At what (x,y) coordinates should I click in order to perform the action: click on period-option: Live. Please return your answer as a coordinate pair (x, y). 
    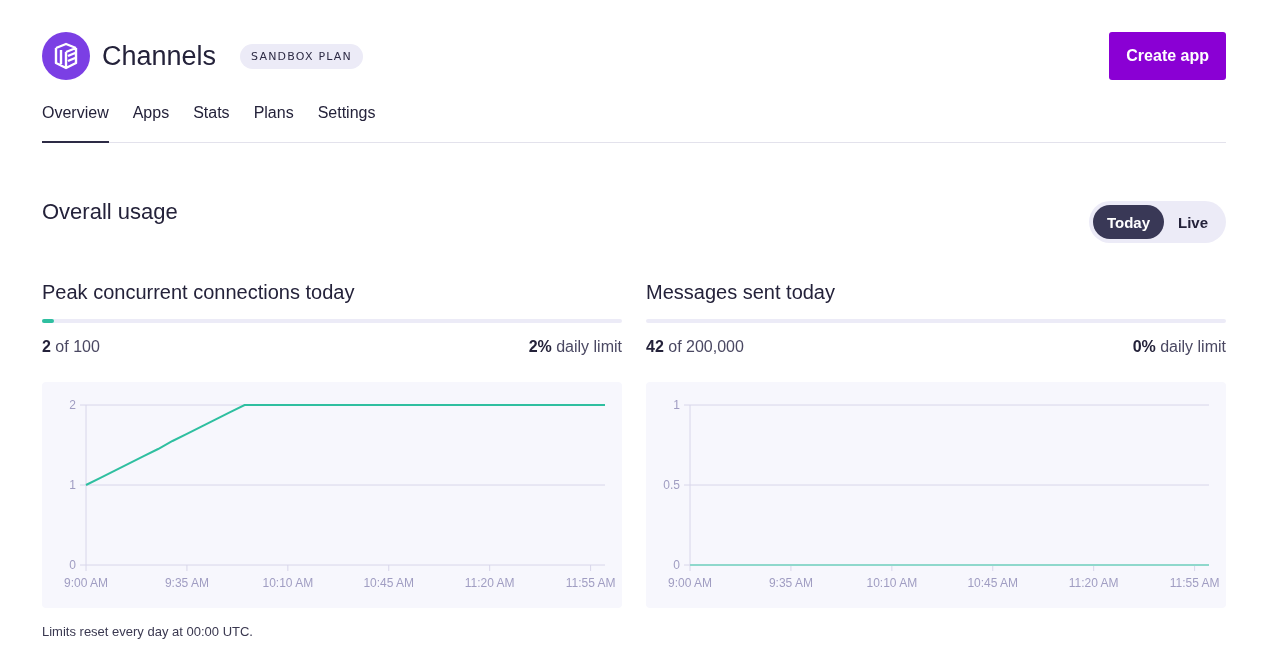
    Looking at the image, I should click on (1193, 222).